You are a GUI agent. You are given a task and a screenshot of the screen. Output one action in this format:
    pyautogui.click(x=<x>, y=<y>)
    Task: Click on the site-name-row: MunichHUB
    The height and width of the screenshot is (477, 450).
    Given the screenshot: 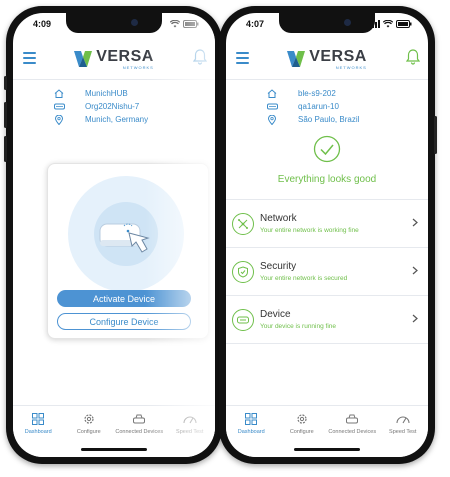 What is the action you would take?
    pyautogui.click(x=114, y=93)
    